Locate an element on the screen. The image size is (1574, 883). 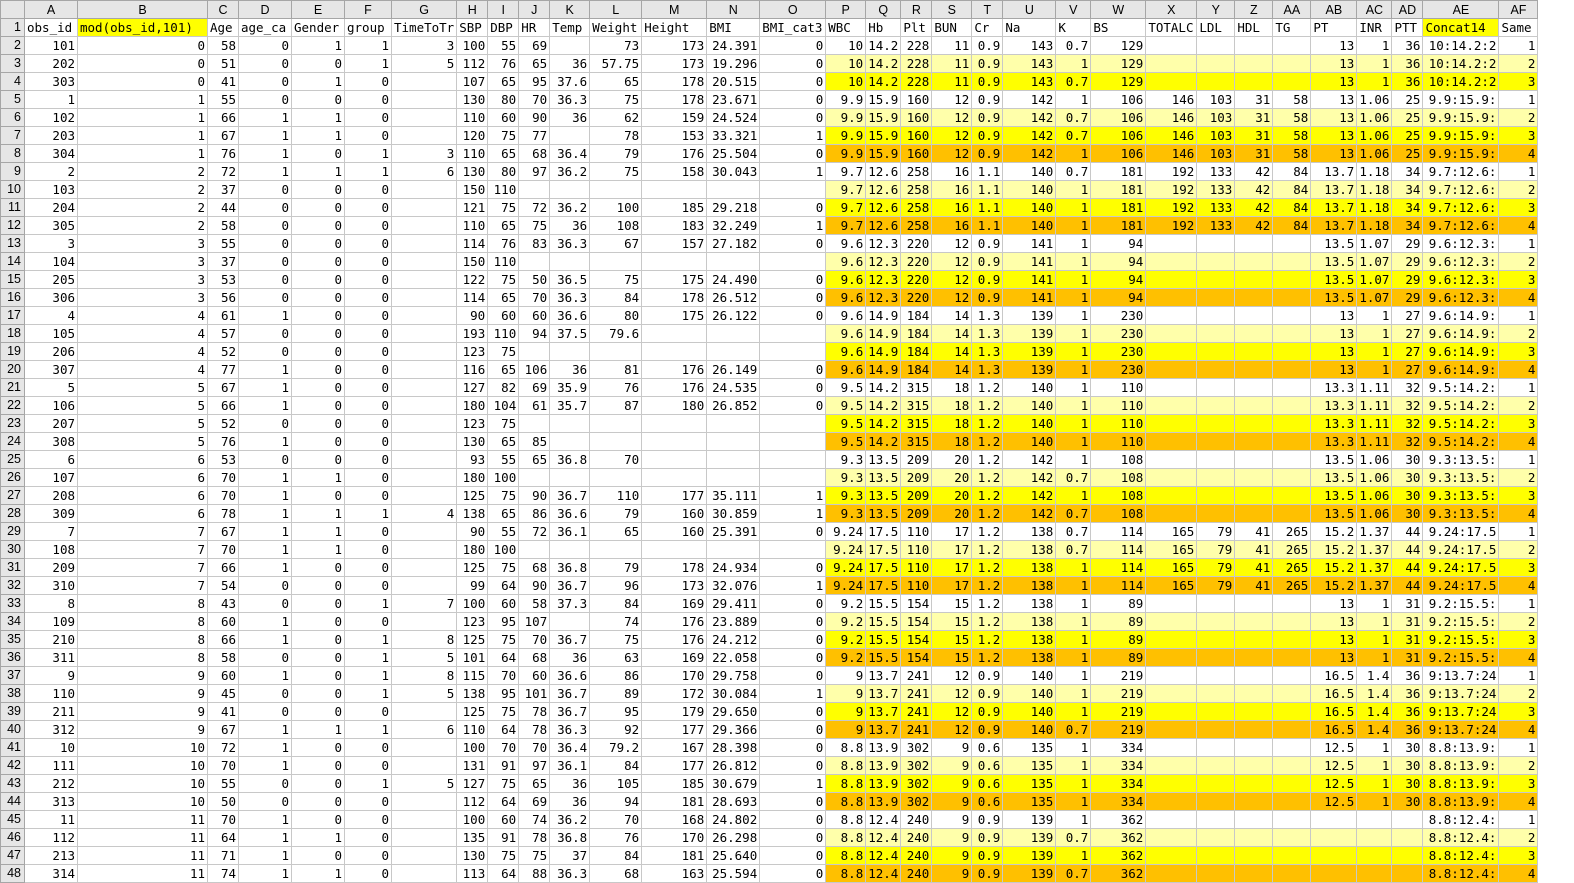
table-cell: 302 is located at coordinates (916, 801).